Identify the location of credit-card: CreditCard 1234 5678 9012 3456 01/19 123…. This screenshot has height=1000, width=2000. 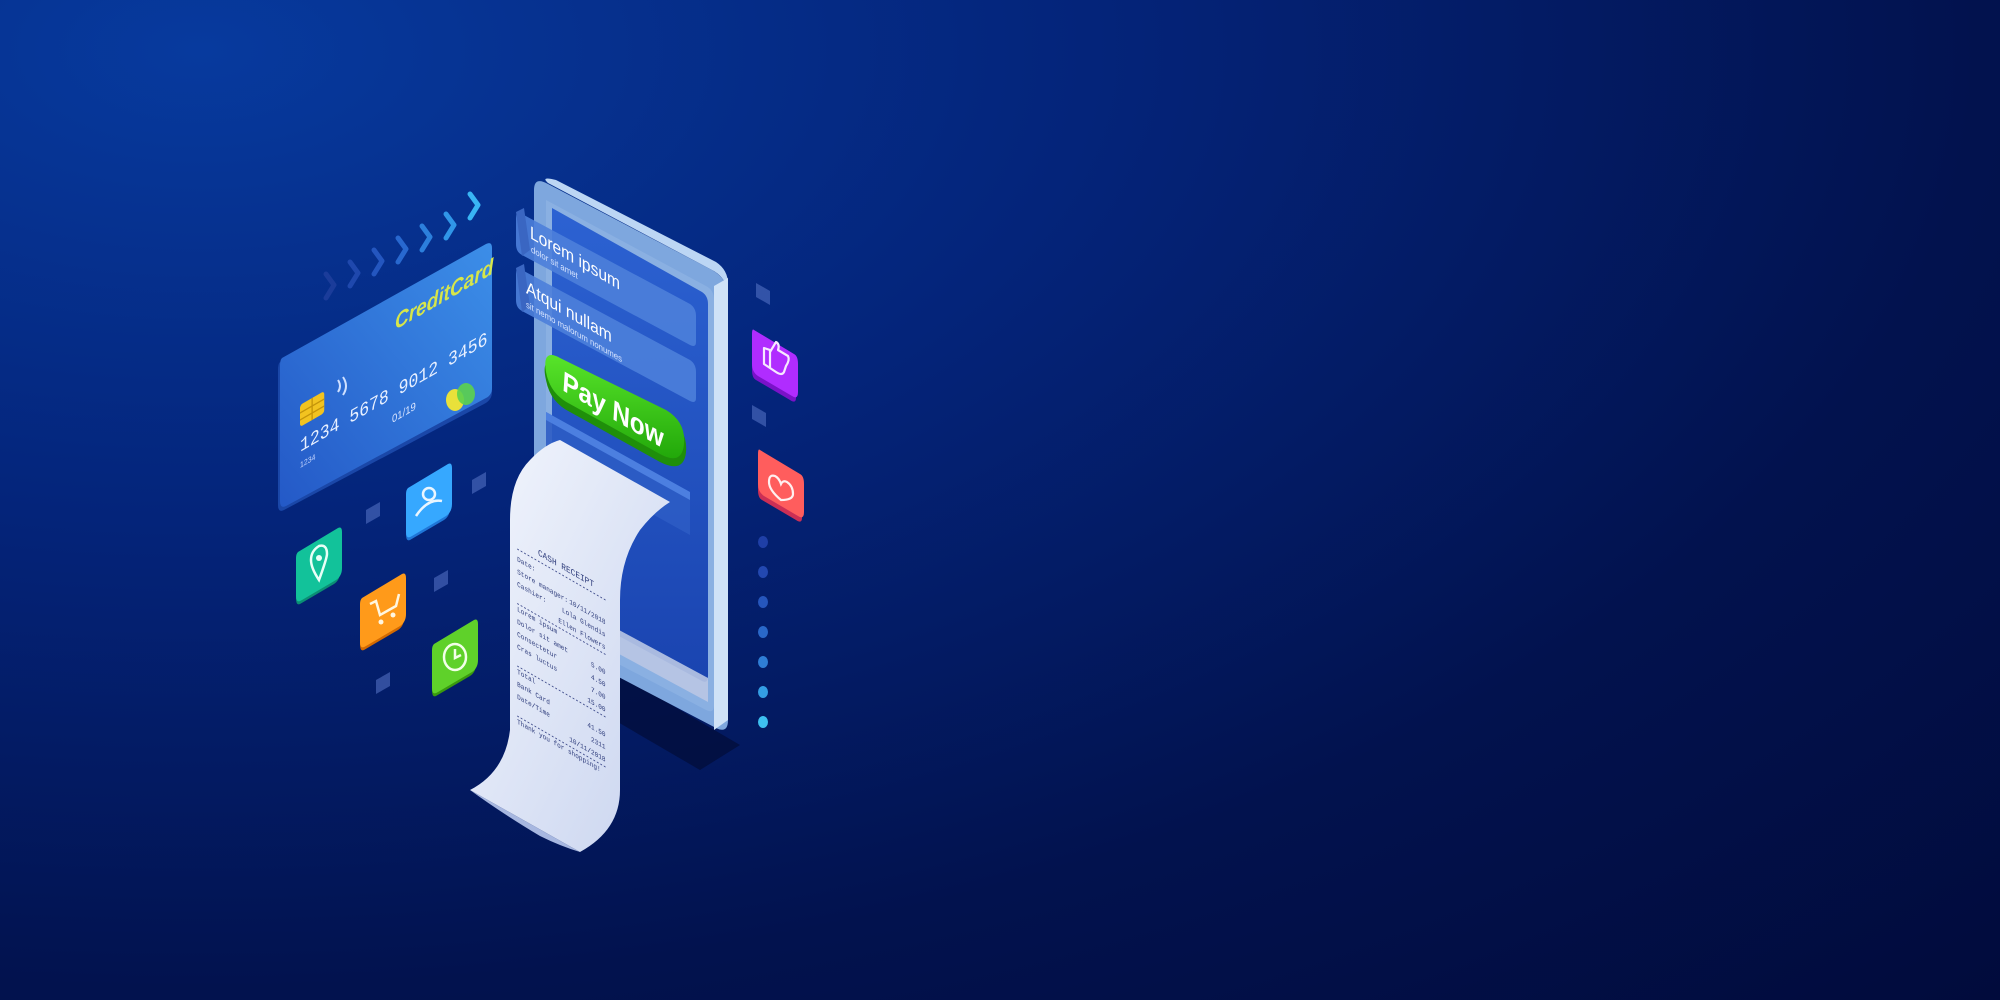
(386, 377).